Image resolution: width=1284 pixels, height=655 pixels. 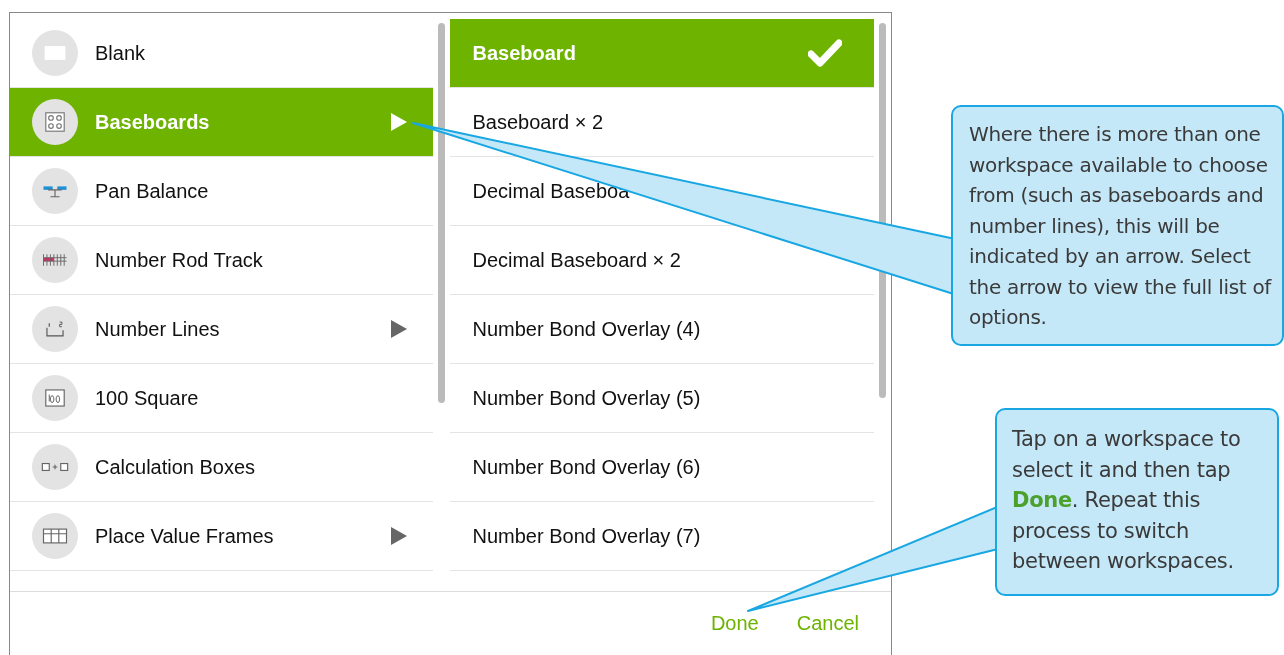 I want to click on submenu-label: Decimal Baseboa, so click(x=551, y=191).